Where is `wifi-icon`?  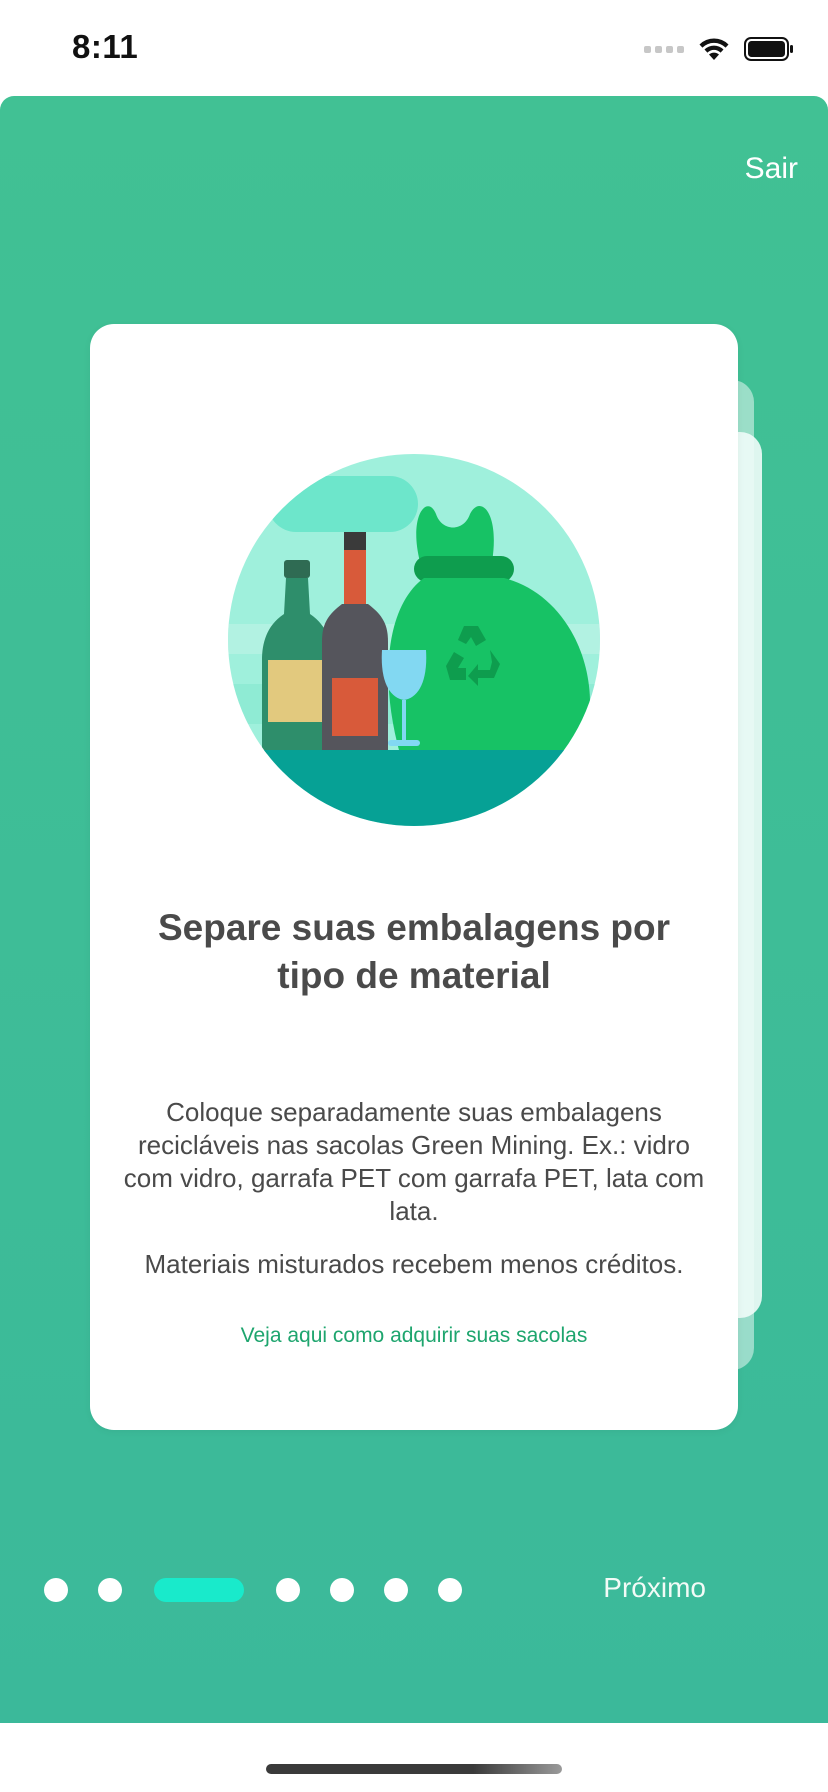
wifi-icon is located at coordinates (714, 49).